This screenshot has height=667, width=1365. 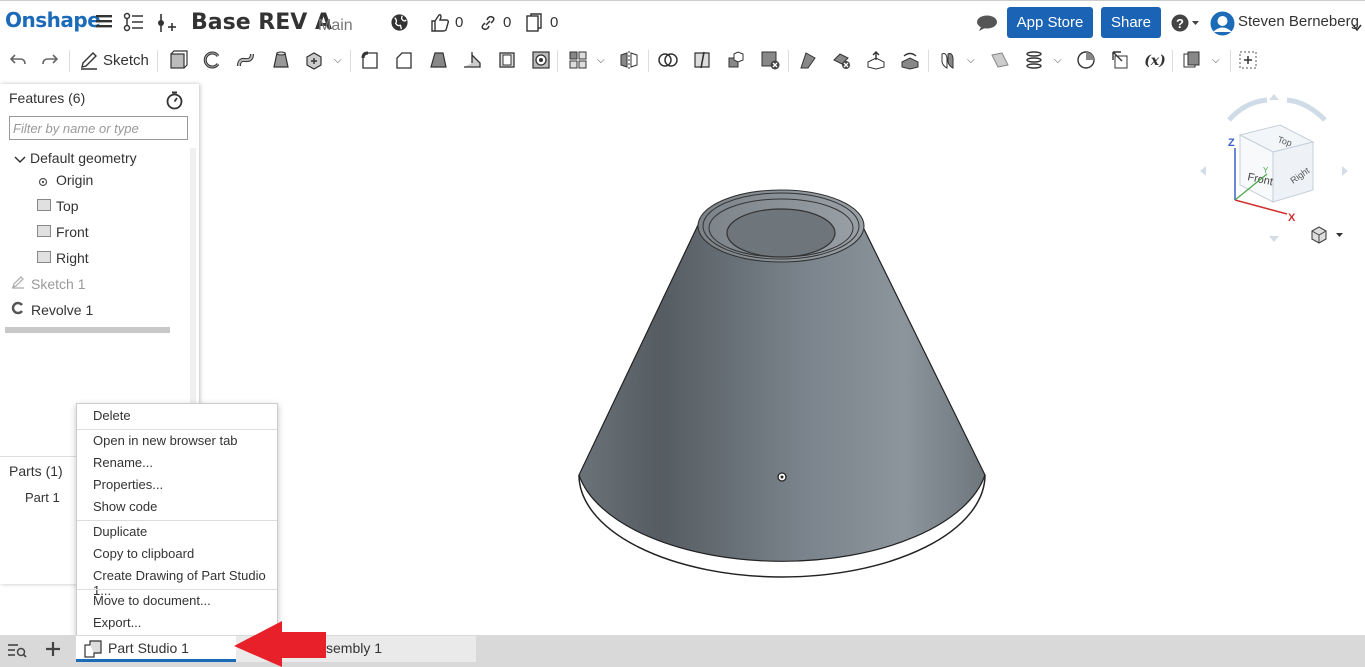 I want to click on tab-manager-icon, so click(x=17, y=652).